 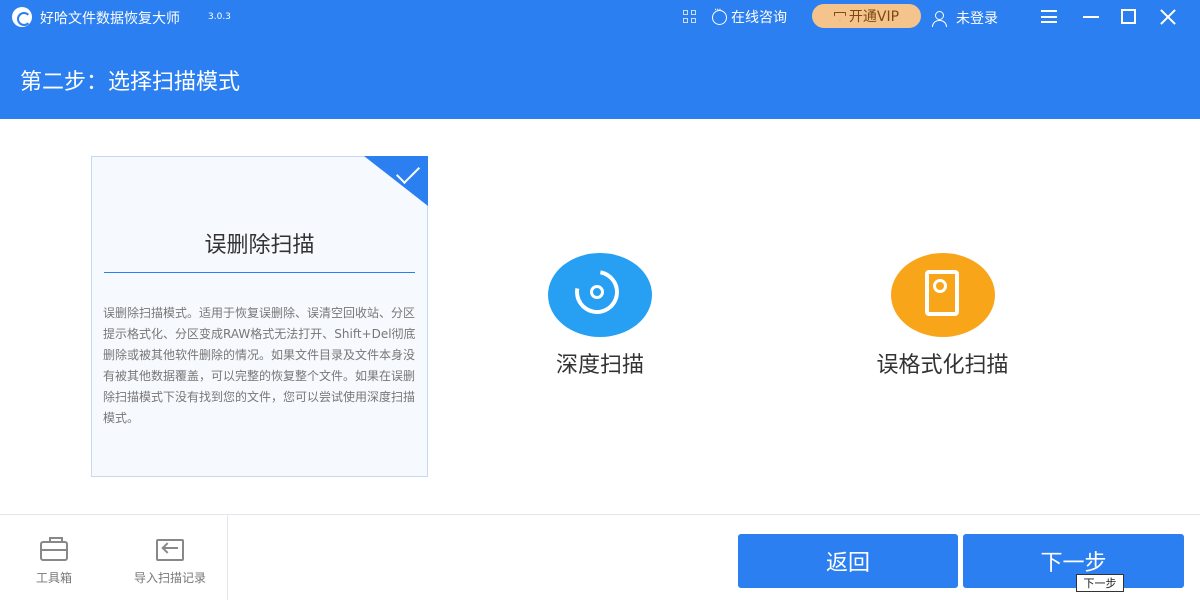 What do you see at coordinates (227, 557) in the screenshot?
I see `footer-divider` at bounding box center [227, 557].